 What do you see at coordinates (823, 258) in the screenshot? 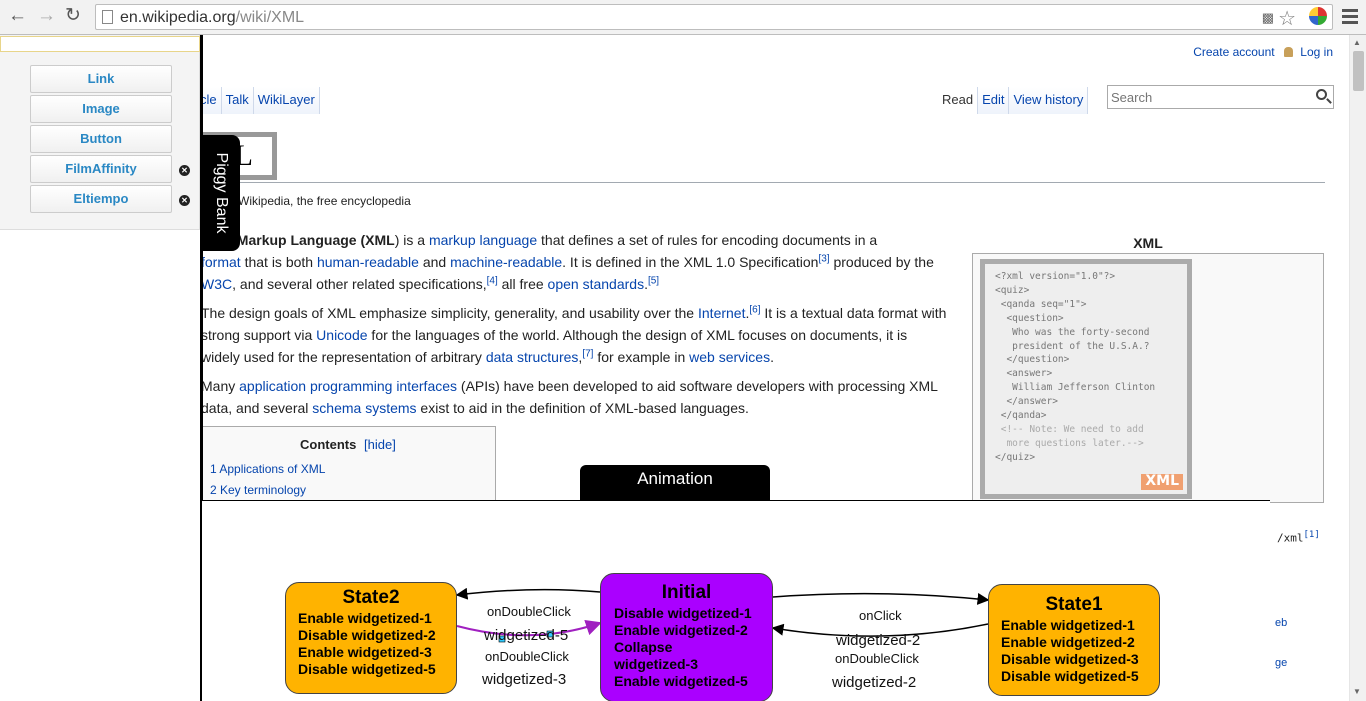
I see `ref-3: [3]` at bounding box center [823, 258].